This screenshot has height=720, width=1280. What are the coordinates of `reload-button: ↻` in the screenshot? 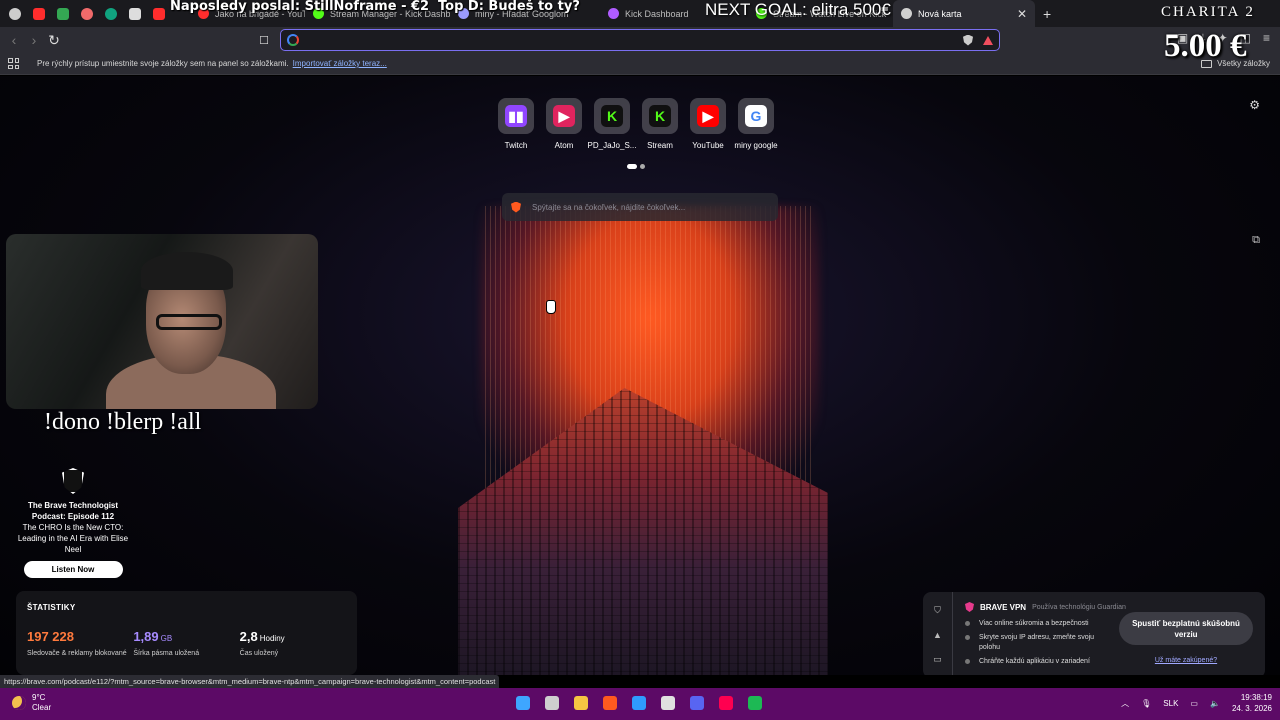 It's located at (54, 40).